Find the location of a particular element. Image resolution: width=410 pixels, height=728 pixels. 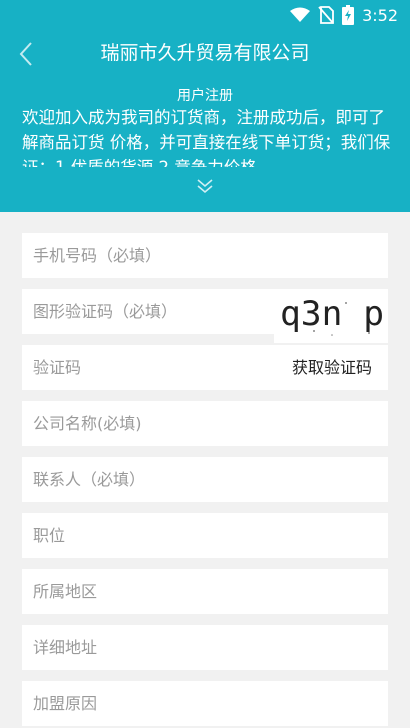

title-bar: 瑞丽市久升贸易有限公司 is located at coordinates (205, 54).